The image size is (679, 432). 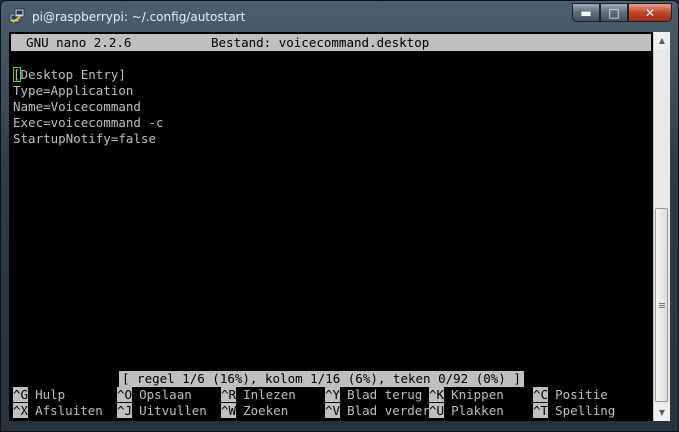 What do you see at coordinates (69, 74) in the screenshot?
I see `editor-line: [Desktop Entry]` at bounding box center [69, 74].